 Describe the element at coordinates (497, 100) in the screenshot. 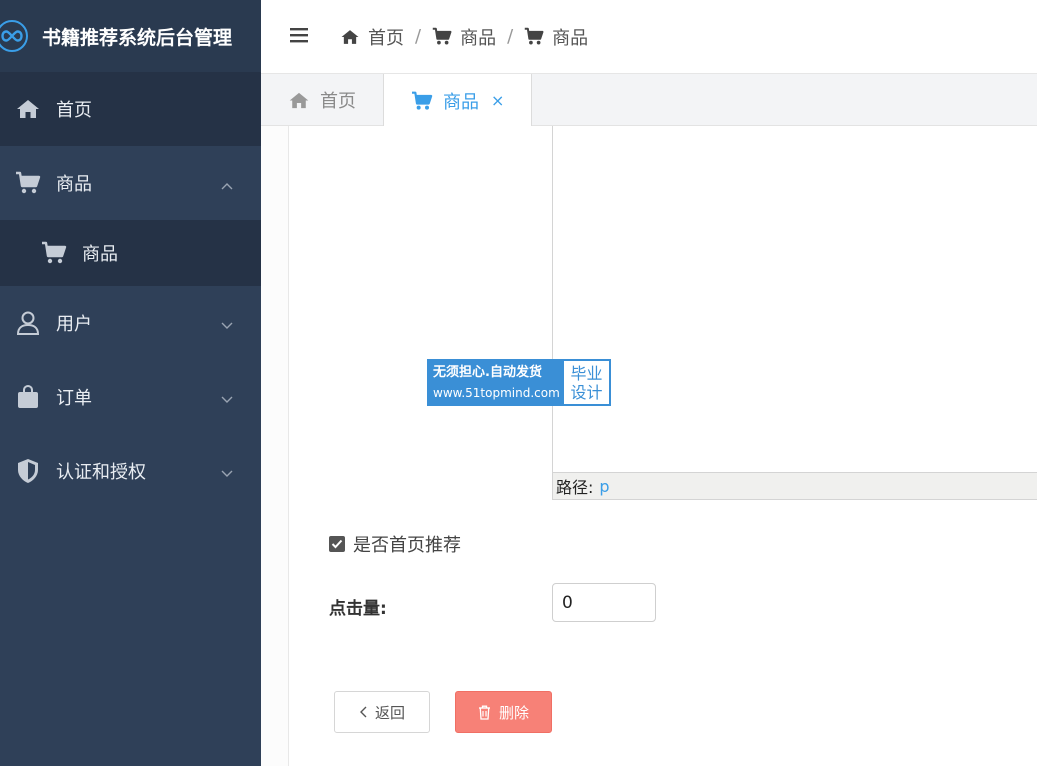

I see `close-icon: ×` at that location.